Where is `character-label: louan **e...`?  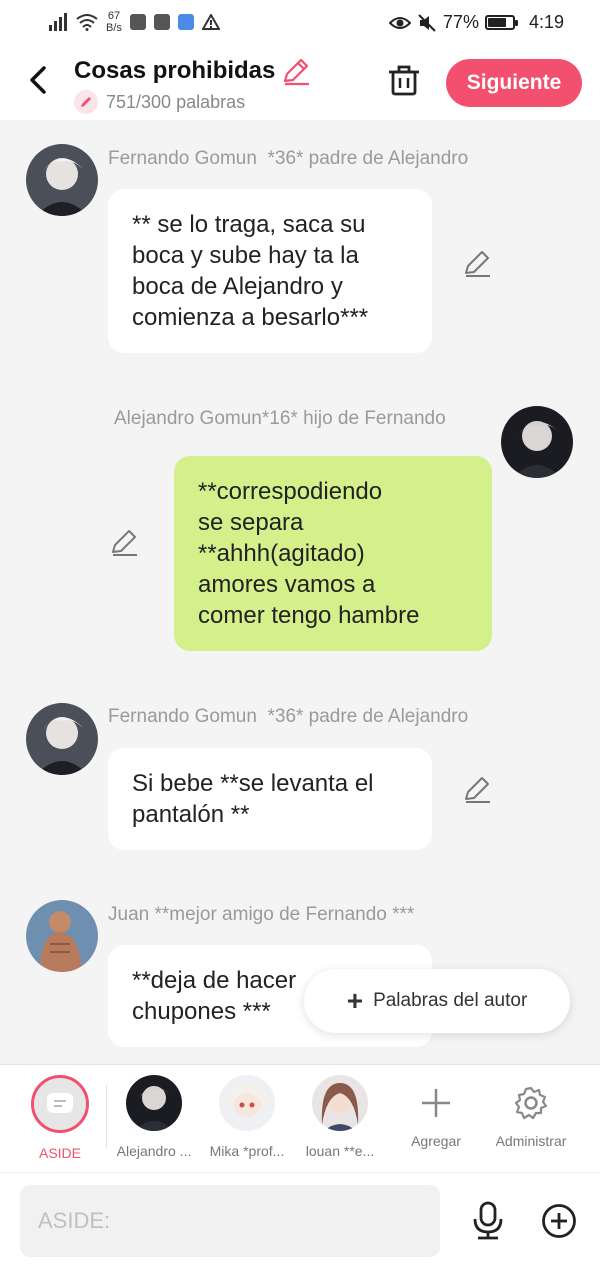 character-label: louan **e... is located at coordinates (340, 1151).